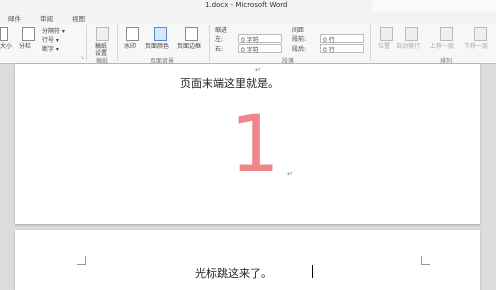 The height and width of the screenshot is (290, 496). What do you see at coordinates (312, 271) in the screenshot?
I see `text-cursor` at bounding box center [312, 271].